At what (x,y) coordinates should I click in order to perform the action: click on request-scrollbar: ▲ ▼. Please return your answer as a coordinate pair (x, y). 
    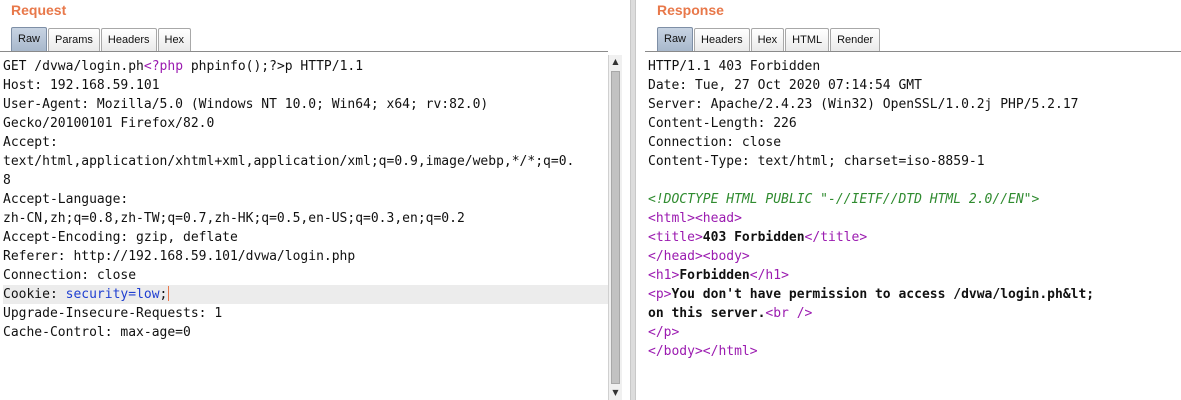
    Looking at the image, I should click on (615, 227).